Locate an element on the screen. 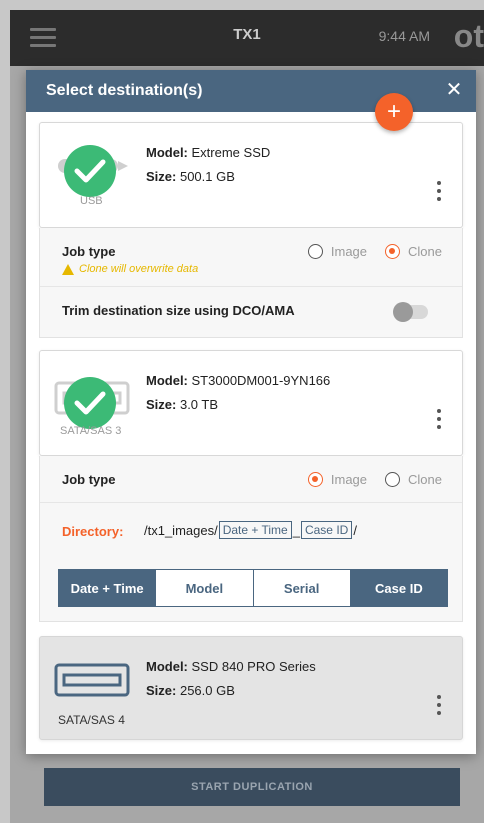 This screenshot has height=823, width=484. model-line: Model: SSD 840 PRO Series is located at coordinates (231, 666).